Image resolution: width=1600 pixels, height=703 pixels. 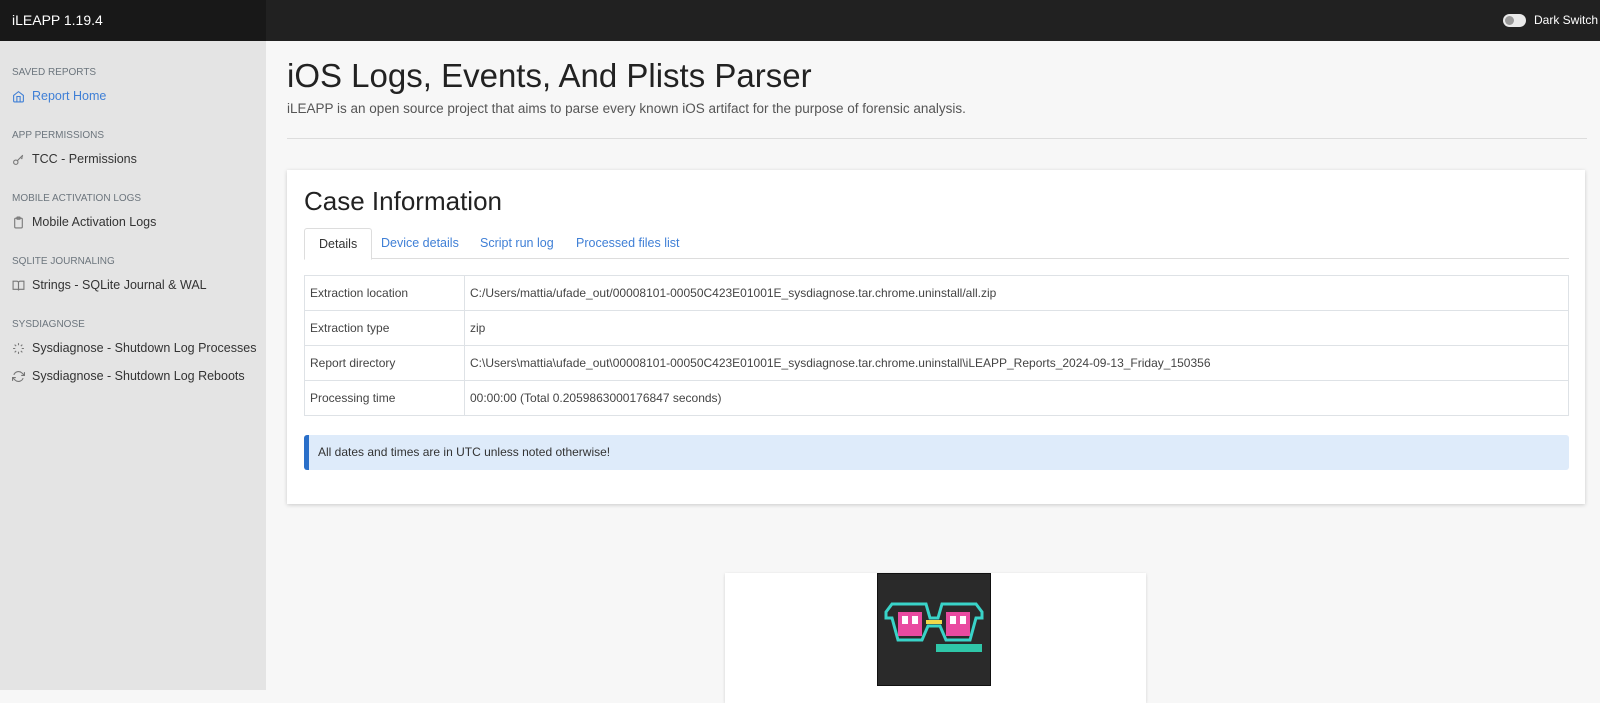 What do you see at coordinates (384, 363) in the screenshot?
I see `row-label: Report directory` at bounding box center [384, 363].